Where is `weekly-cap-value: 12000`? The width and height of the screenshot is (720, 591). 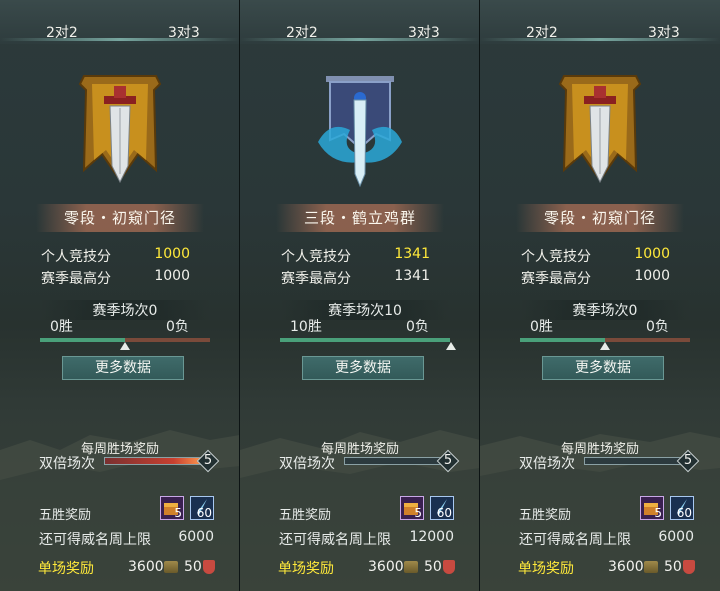 weekly-cap-value: 12000 is located at coordinates (431, 537).